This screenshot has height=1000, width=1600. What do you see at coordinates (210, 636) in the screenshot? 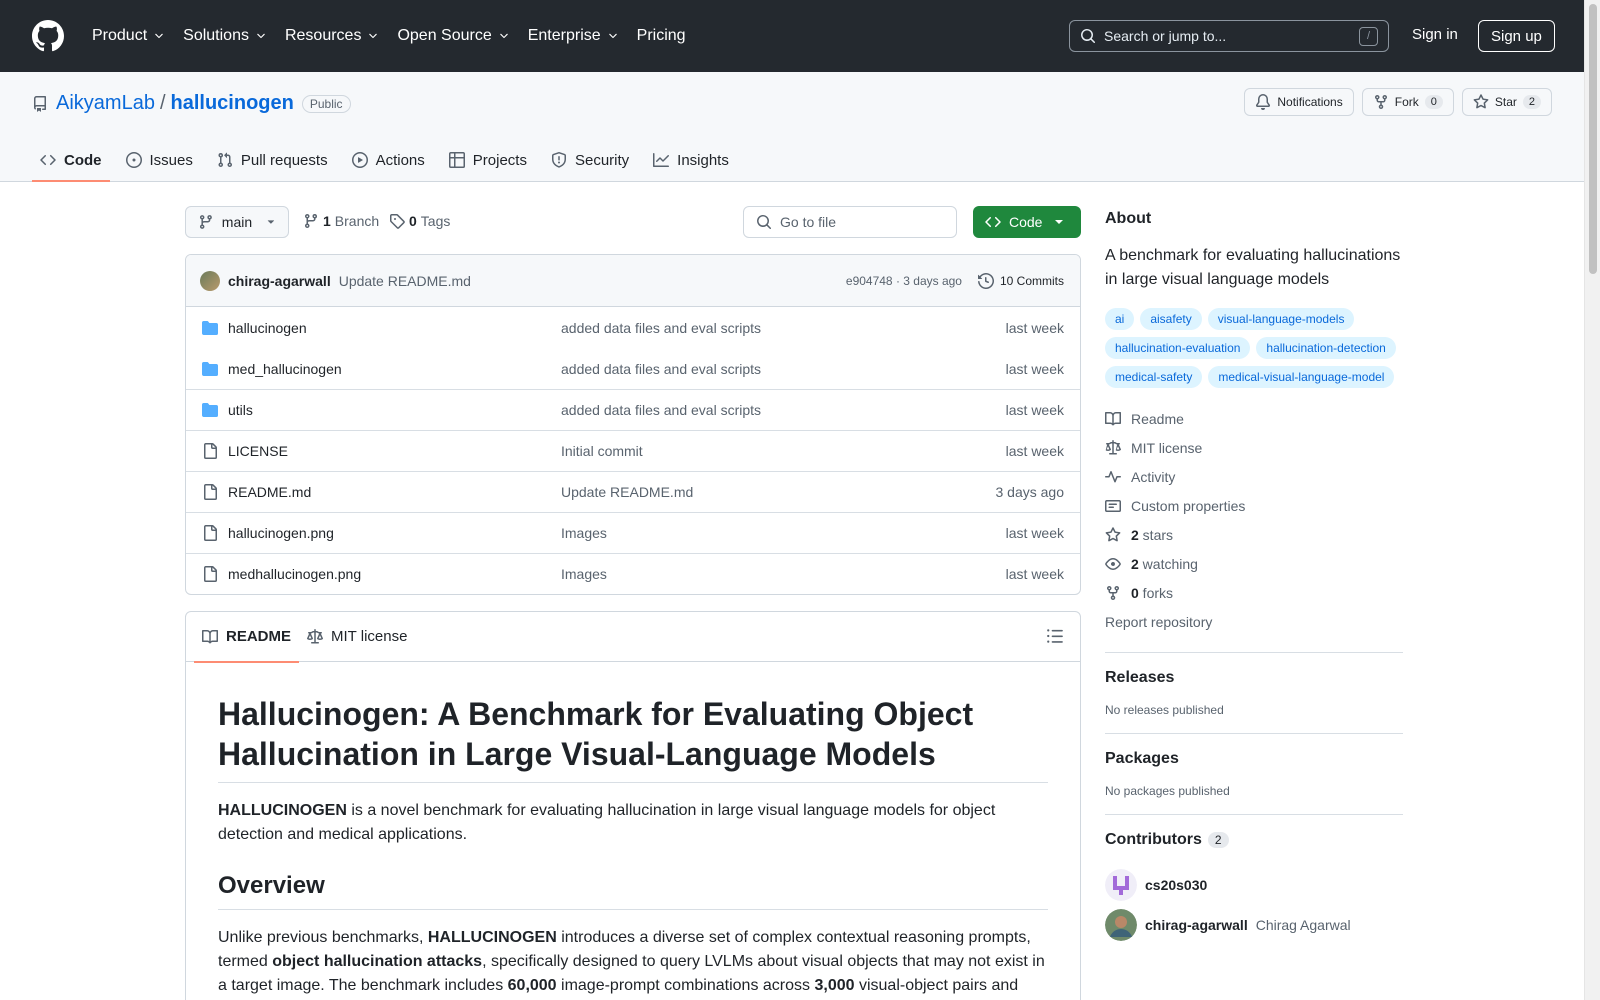
I see `book-icon` at bounding box center [210, 636].